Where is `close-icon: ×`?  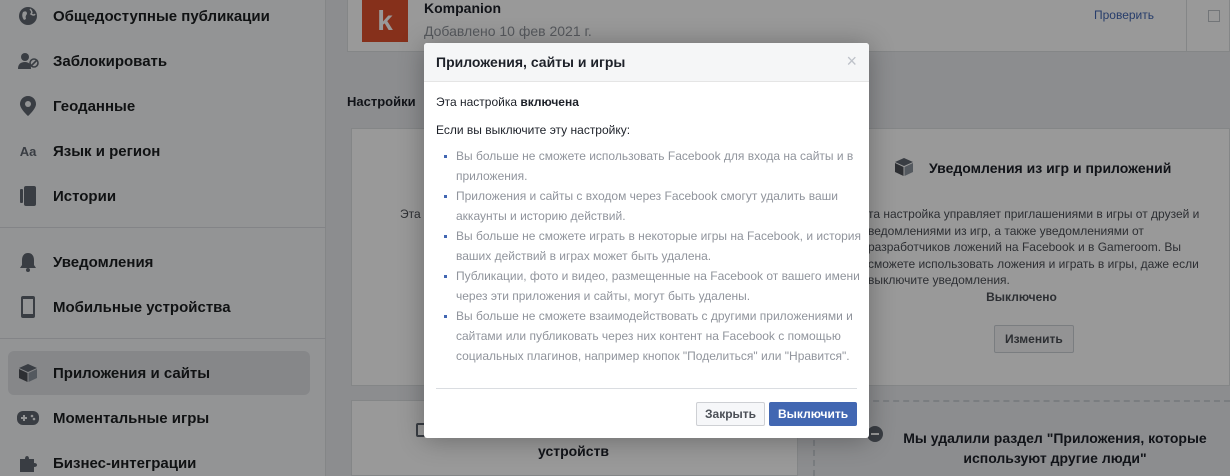
close-icon: × is located at coordinates (851, 61).